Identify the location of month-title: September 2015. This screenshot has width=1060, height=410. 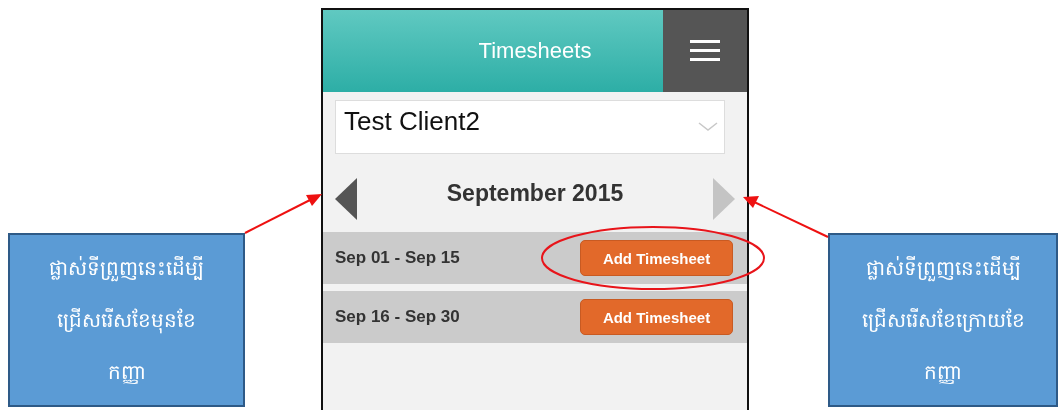
(535, 193).